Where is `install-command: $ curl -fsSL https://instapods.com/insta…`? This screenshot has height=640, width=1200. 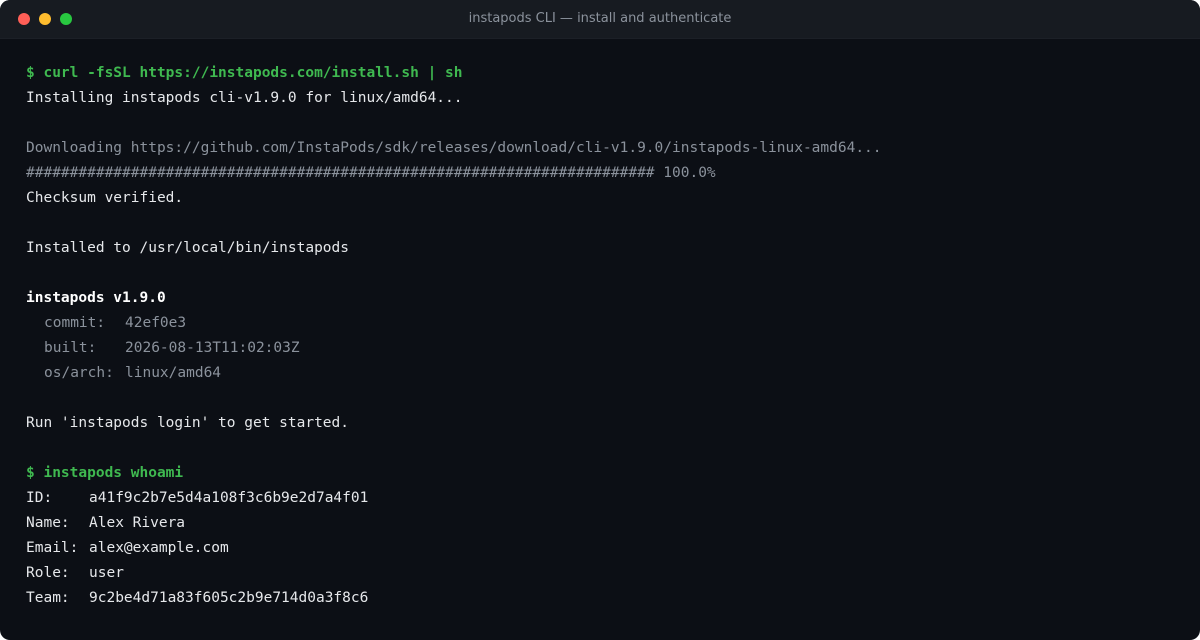 install-command: $ curl -fsSL https://instapods.com/insta… is located at coordinates (244, 73).